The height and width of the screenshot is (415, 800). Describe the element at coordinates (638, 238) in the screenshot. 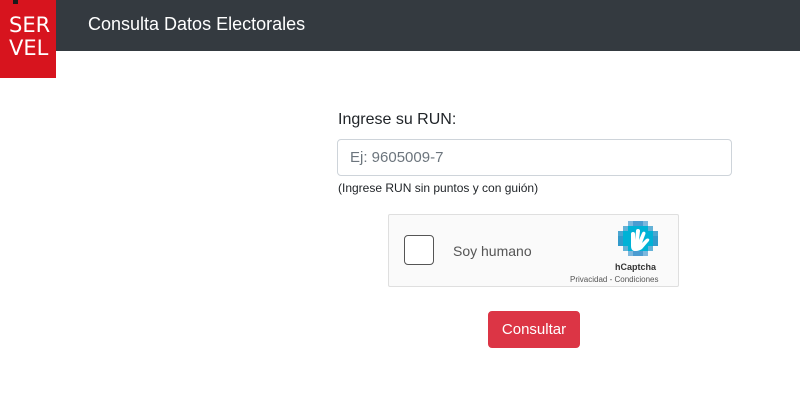

I see `hcaptcha-hand-icon` at that location.